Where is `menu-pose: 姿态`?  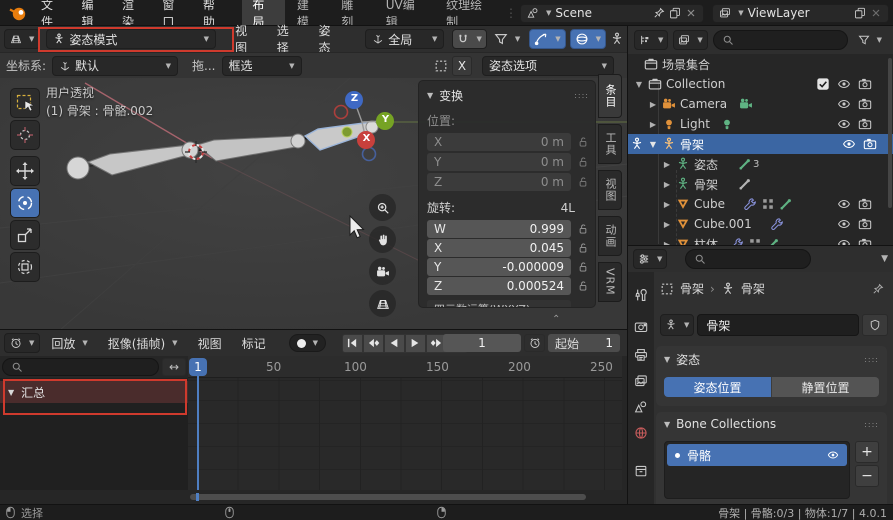 menu-pose: 姿态 is located at coordinates (330, 39).